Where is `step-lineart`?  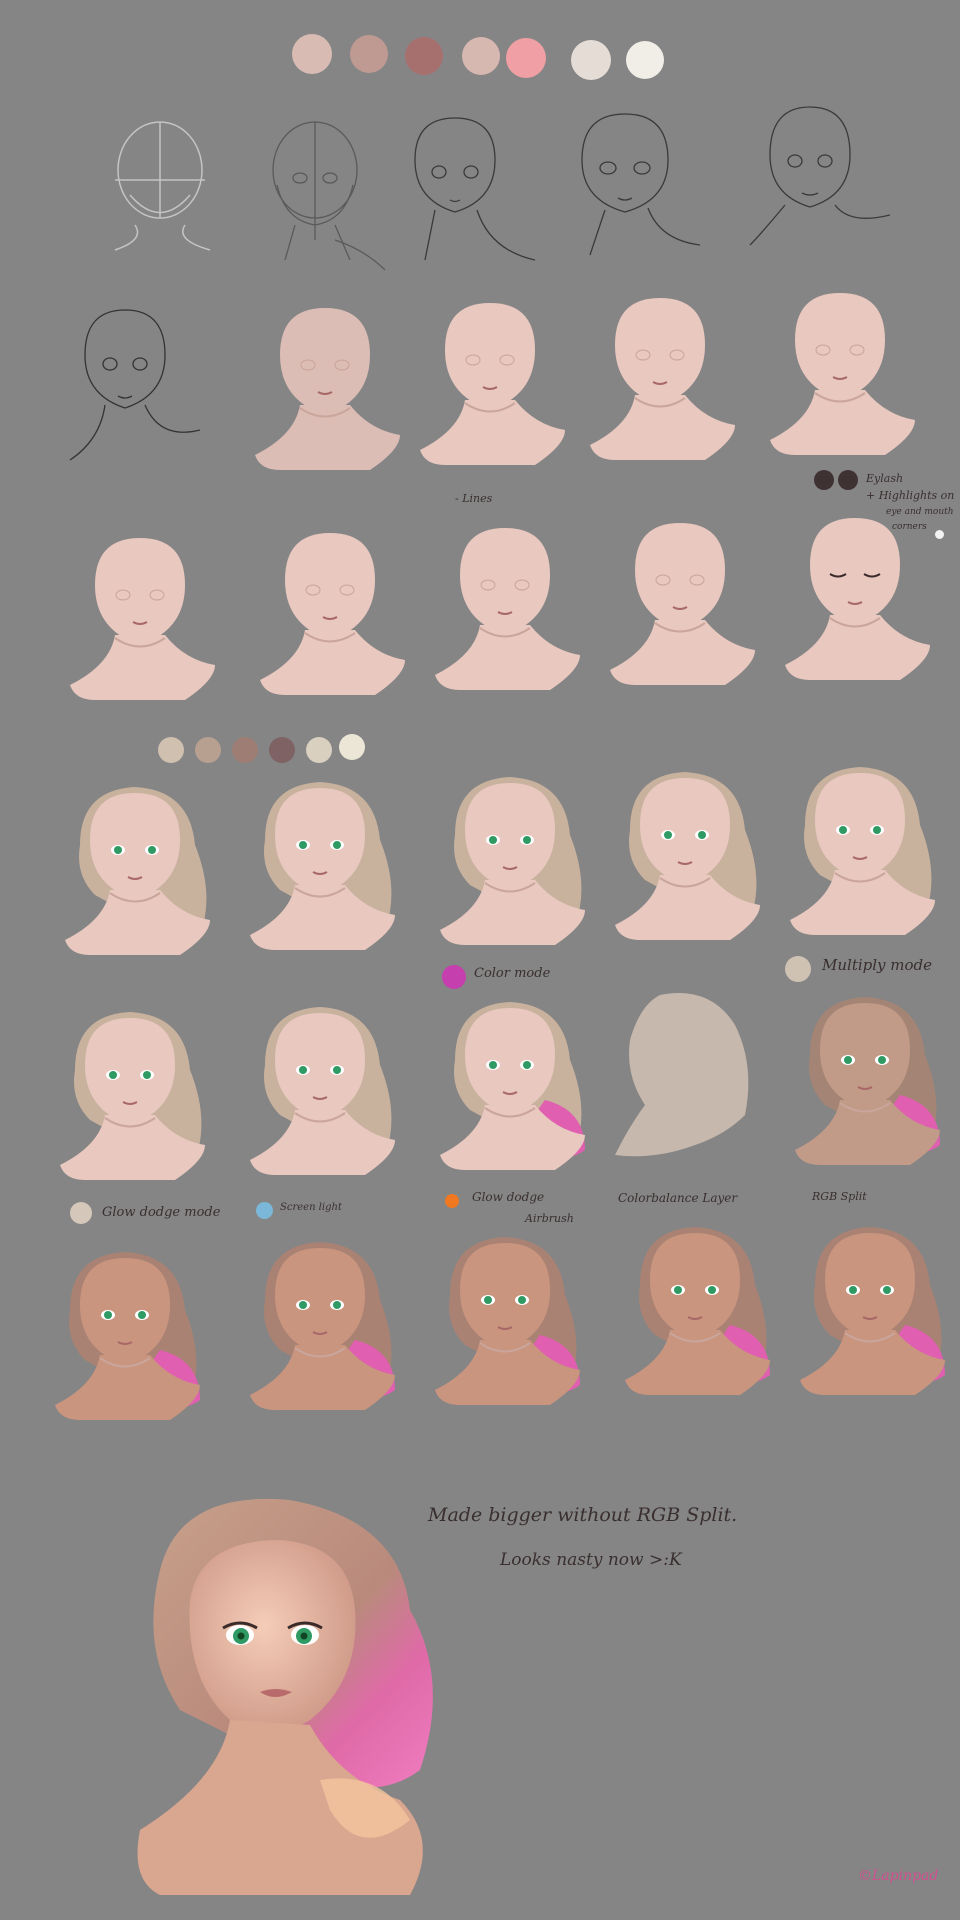
step-lineart is located at coordinates (145, 395).